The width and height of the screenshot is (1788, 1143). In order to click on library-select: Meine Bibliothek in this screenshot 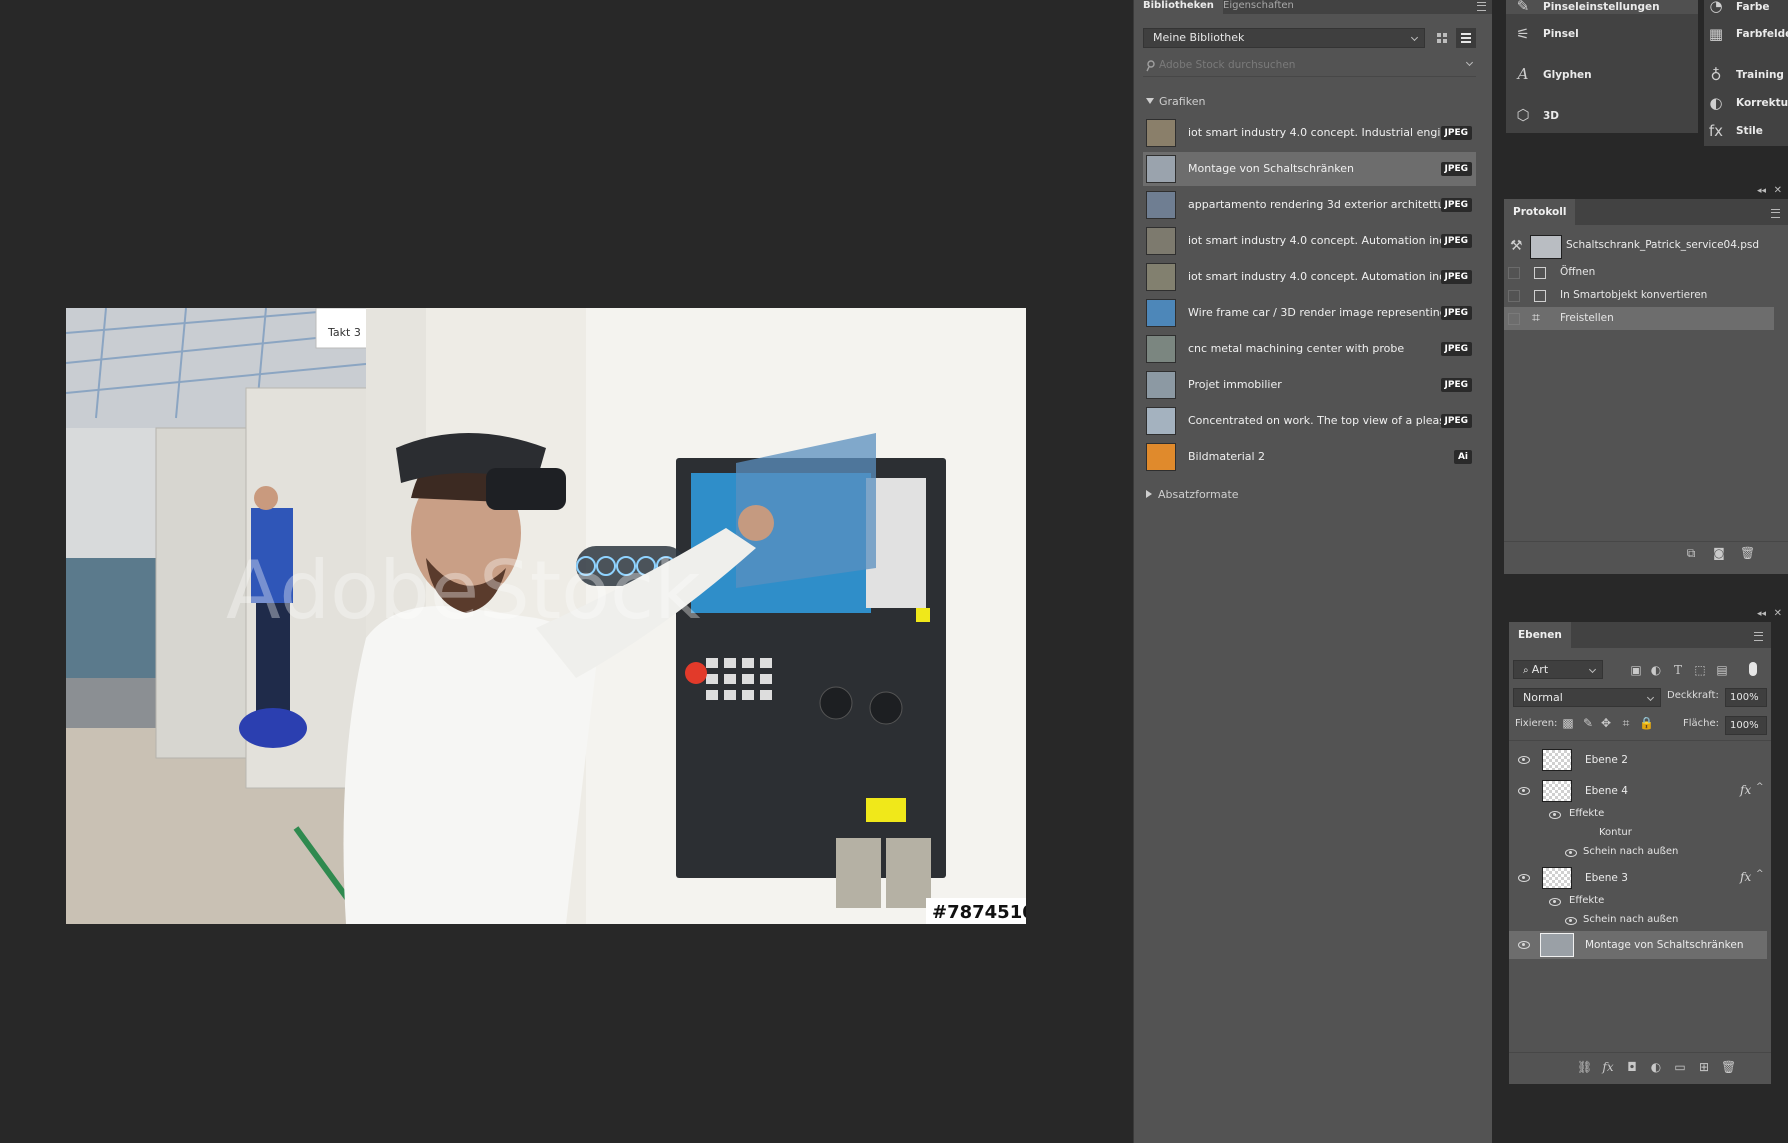, I will do `click(1284, 38)`.